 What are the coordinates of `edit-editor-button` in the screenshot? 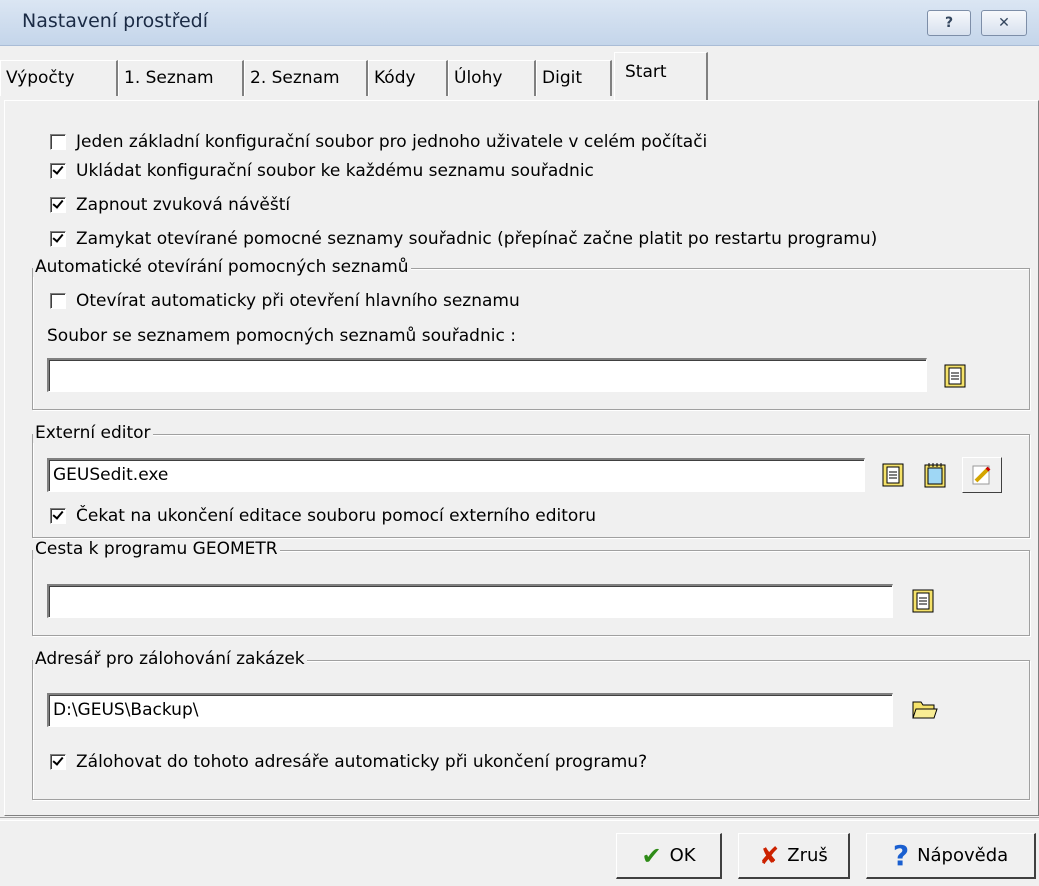 It's located at (982, 475).